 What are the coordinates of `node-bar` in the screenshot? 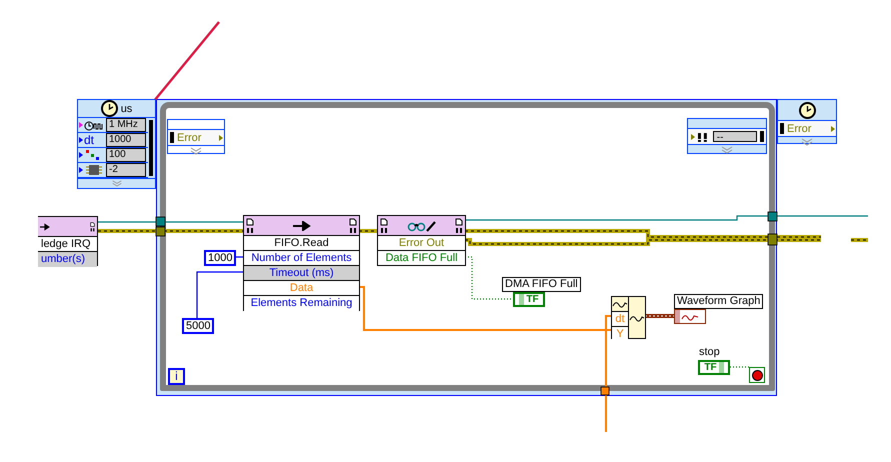 It's located at (151, 148).